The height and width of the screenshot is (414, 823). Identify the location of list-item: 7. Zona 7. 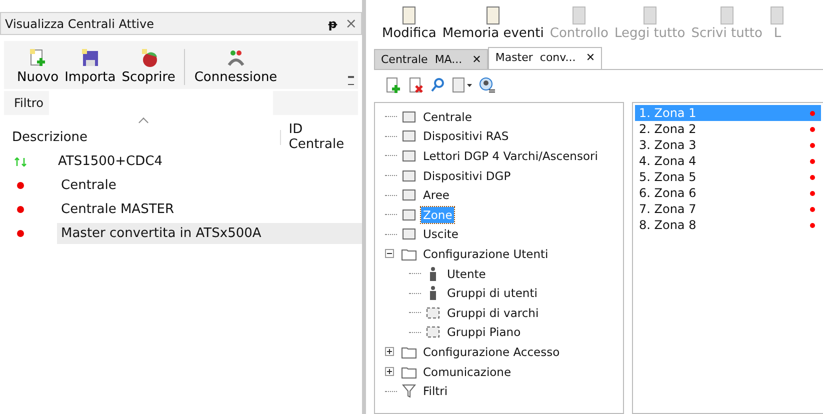
(728, 209).